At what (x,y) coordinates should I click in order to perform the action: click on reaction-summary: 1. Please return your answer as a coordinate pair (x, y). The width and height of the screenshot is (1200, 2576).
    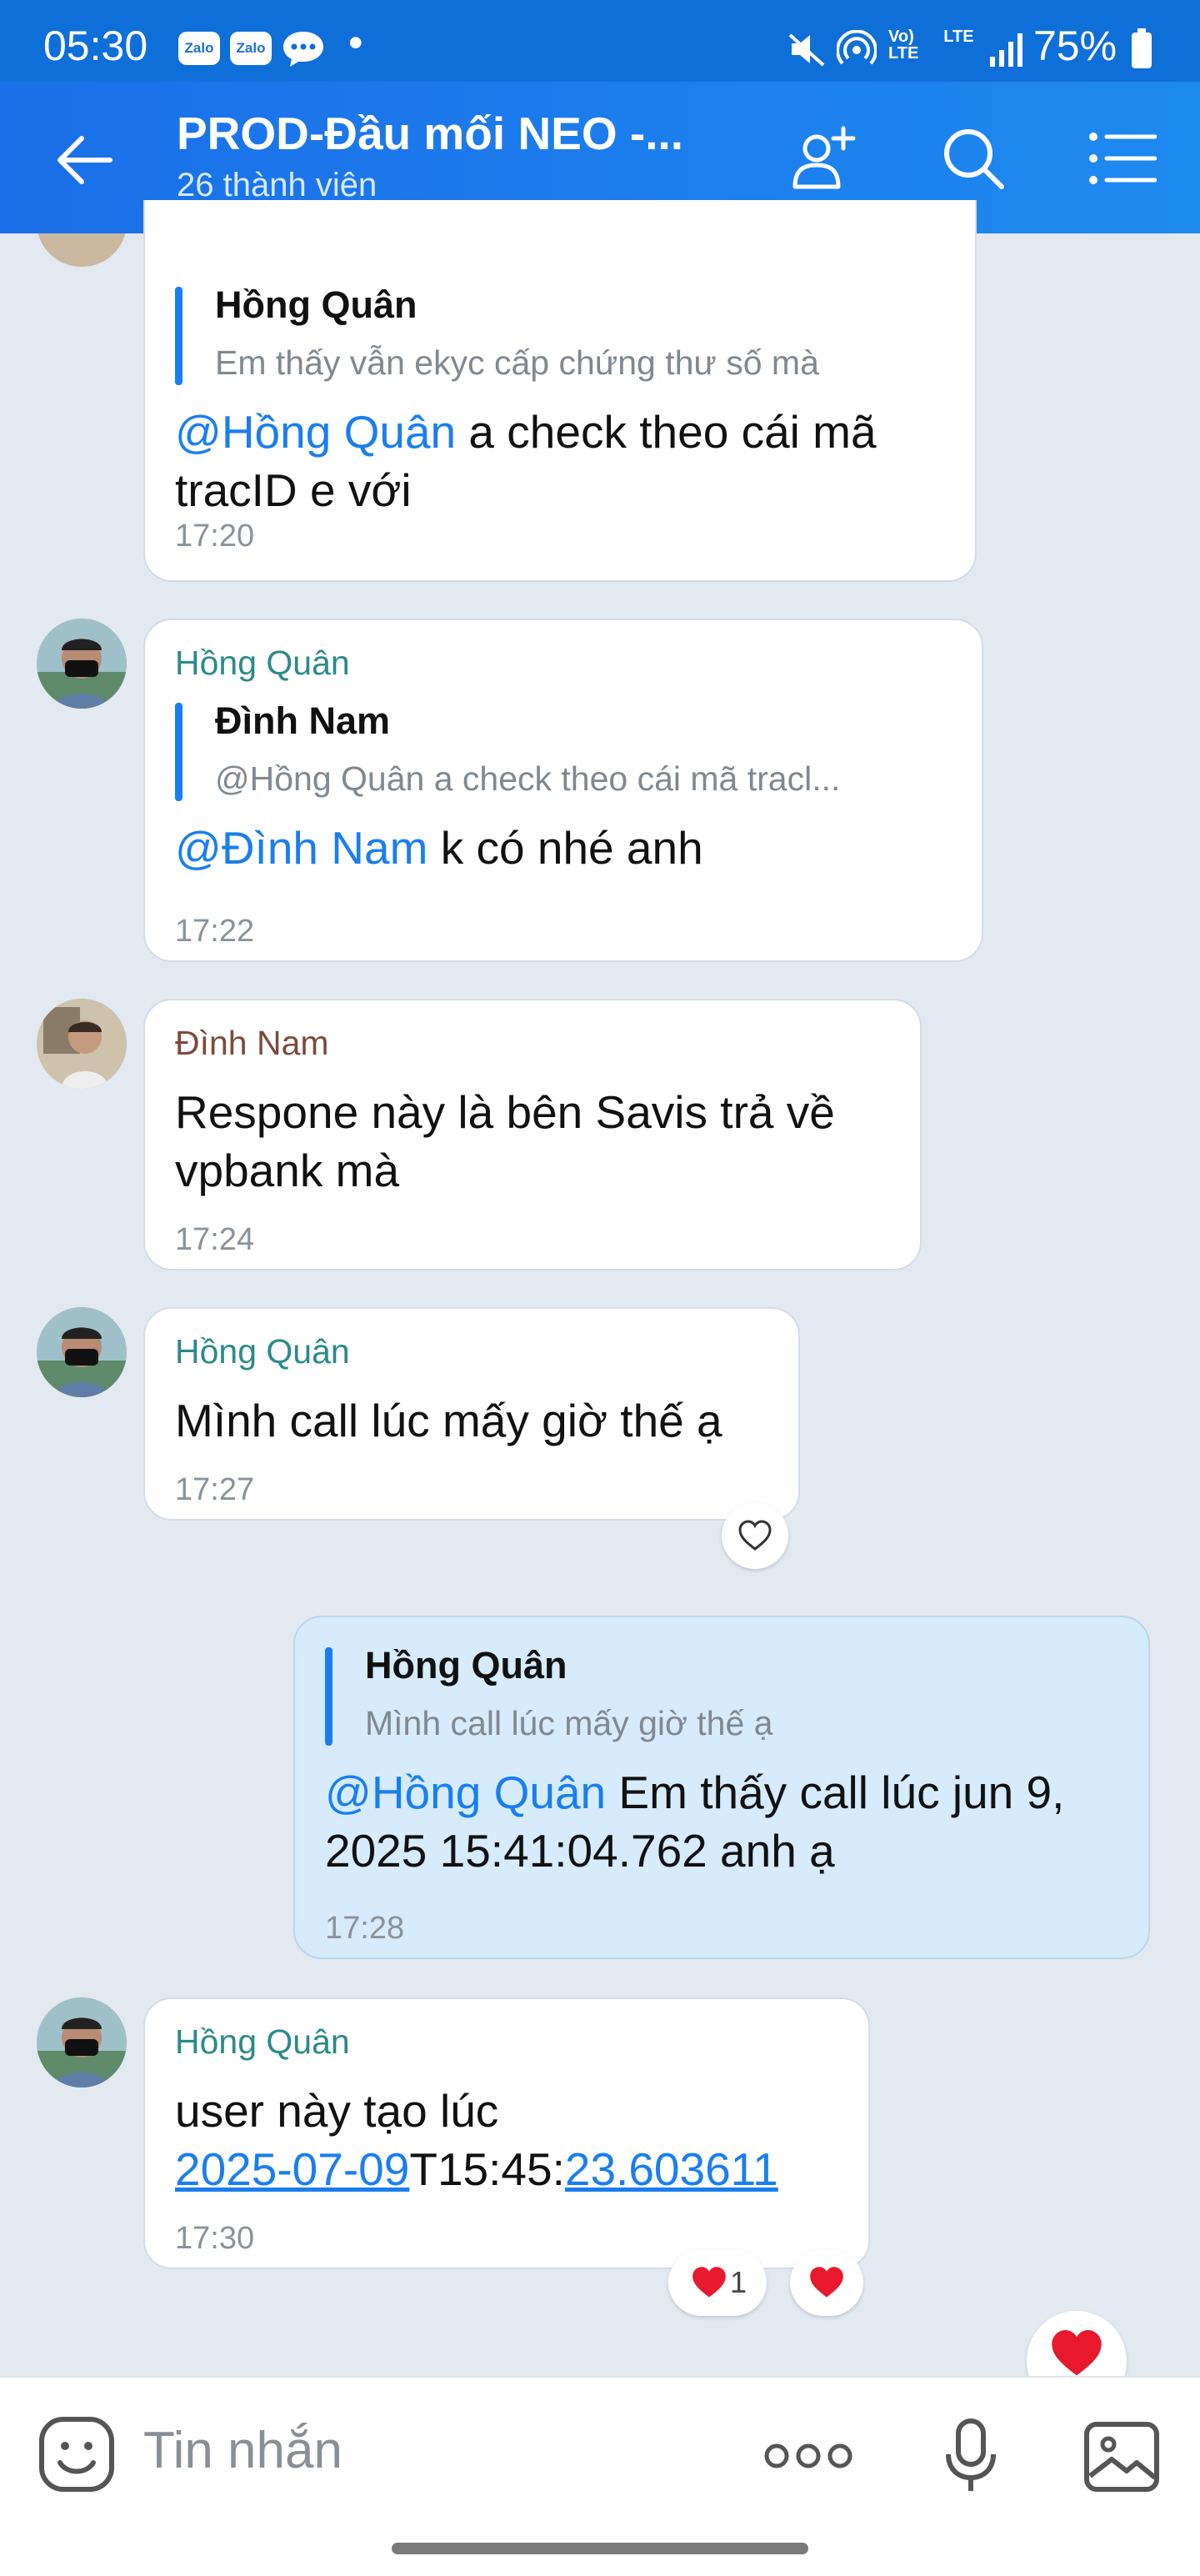
    Looking at the image, I should click on (717, 2282).